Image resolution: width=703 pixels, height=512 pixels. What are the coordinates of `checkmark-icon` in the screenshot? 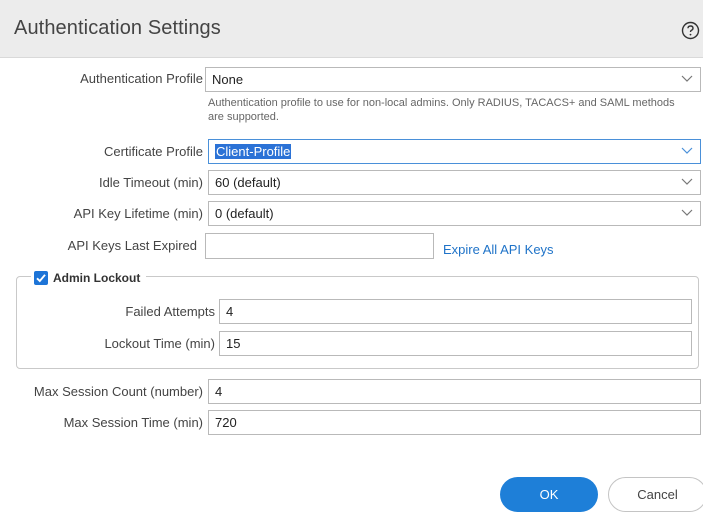 It's located at (41, 278).